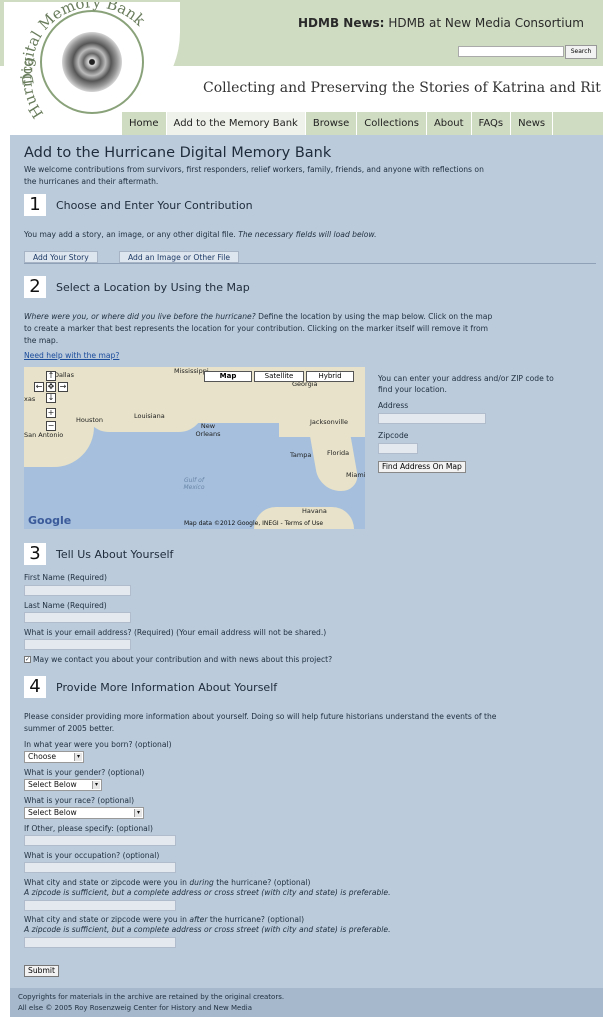 The width and height of the screenshot is (603, 1017). What do you see at coordinates (167, 687) in the screenshot?
I see `step-title: Provide More Information About Yourself` at bounding box center [167, 687].